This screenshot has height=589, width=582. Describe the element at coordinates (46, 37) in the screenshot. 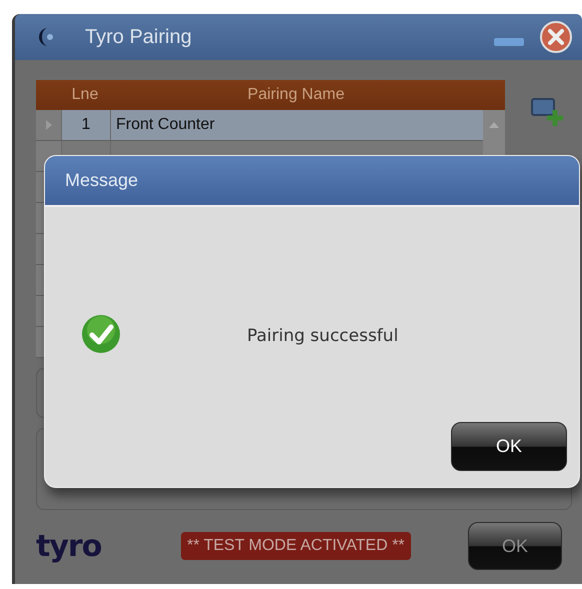

I see `app-icon` at that location.